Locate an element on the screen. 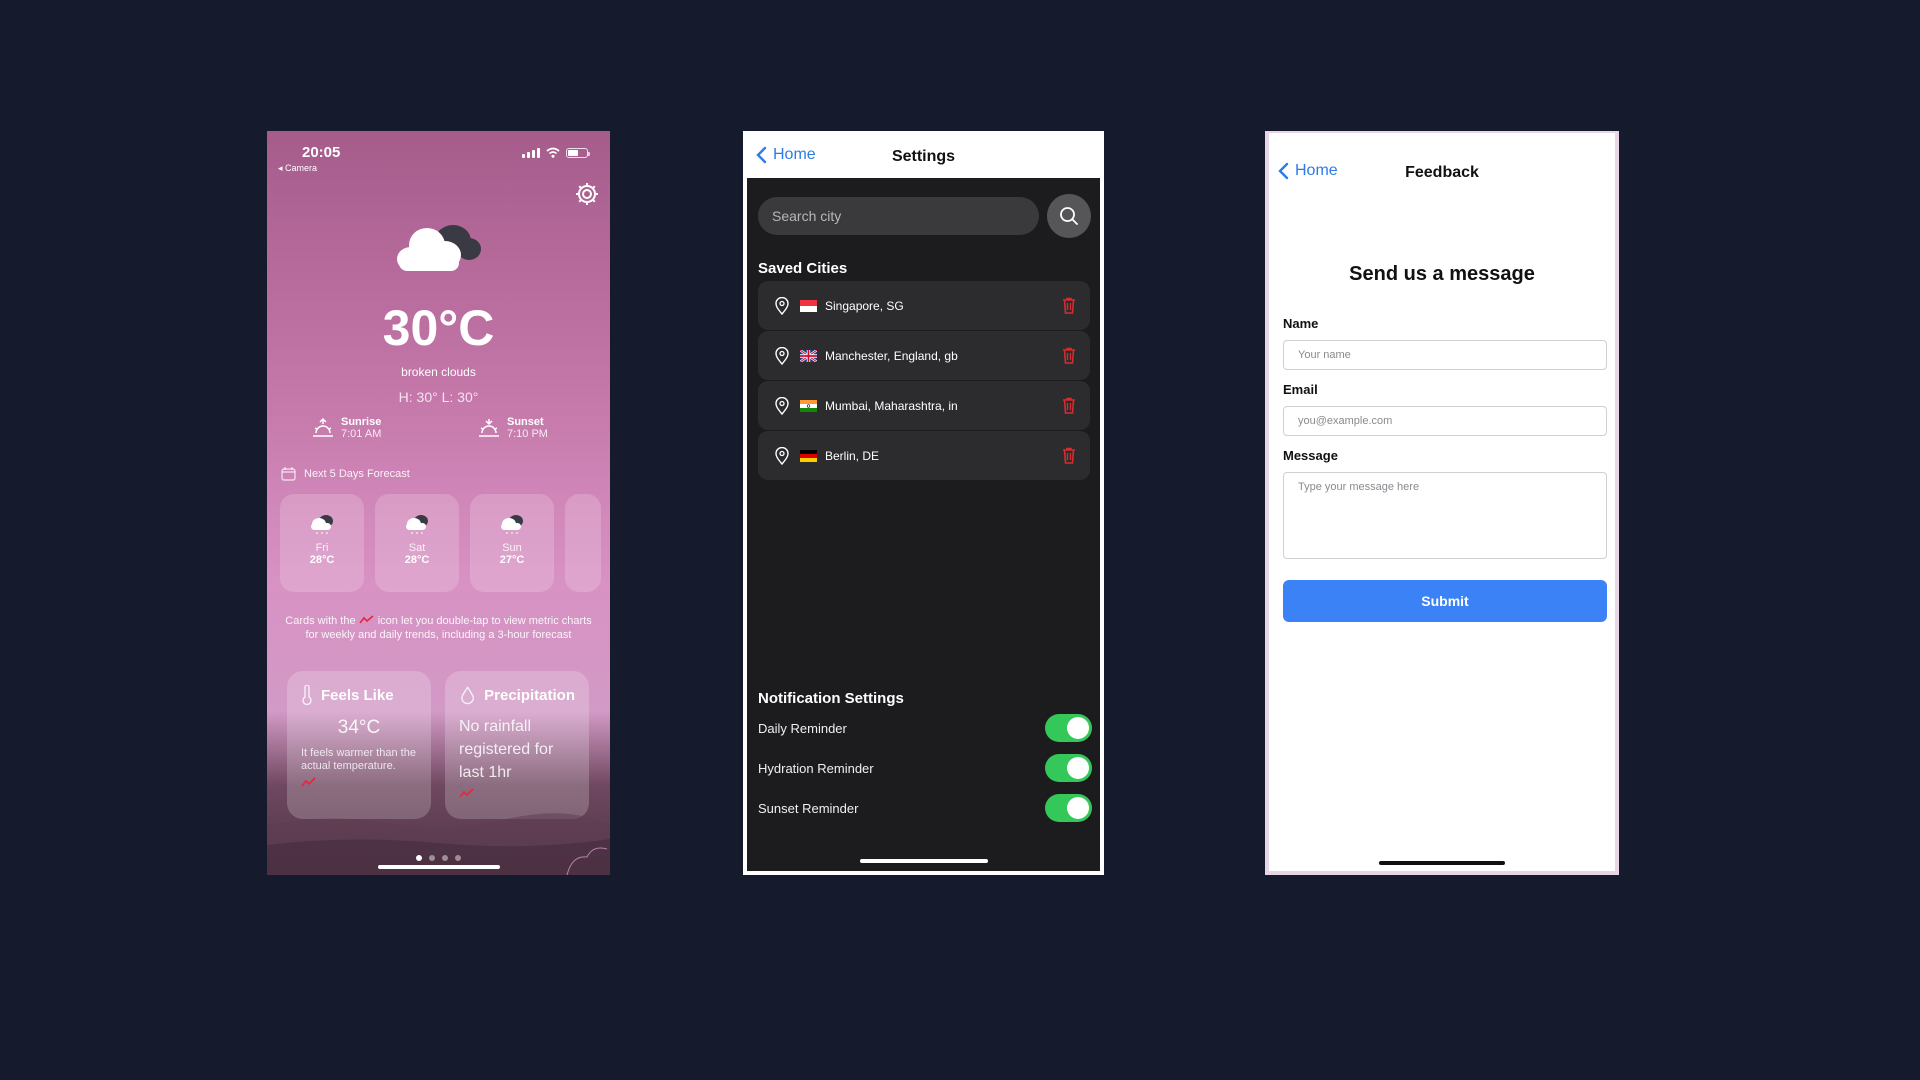  forecast-day: Fri is located at coordinates (322, 548).